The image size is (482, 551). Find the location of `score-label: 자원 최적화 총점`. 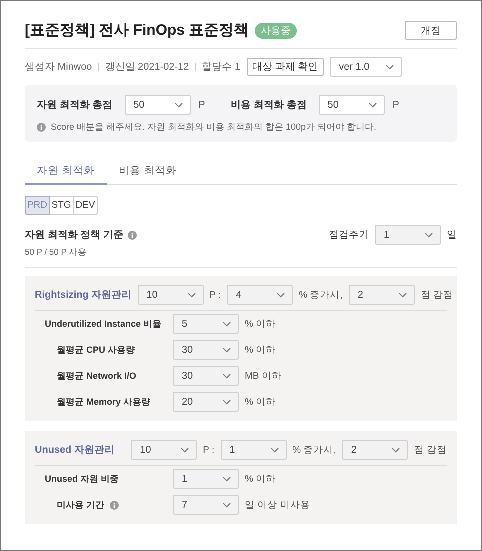

score-label: 자원 최적화 총점 is located at coordinates (75, 105).